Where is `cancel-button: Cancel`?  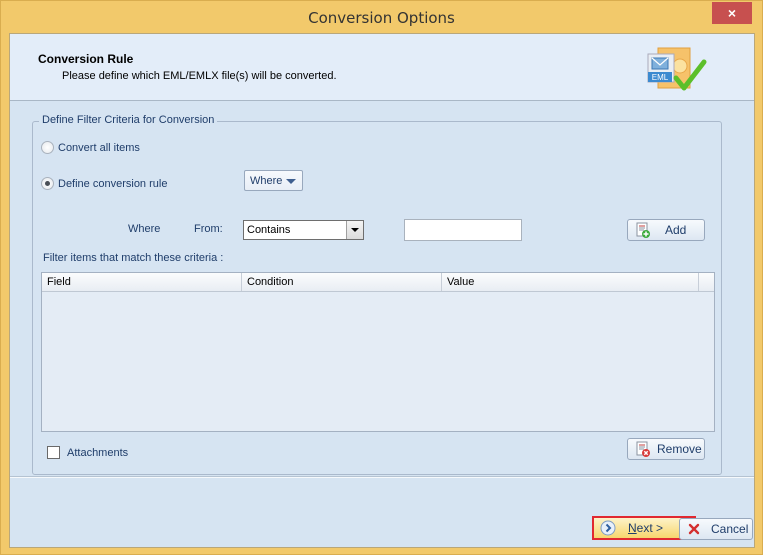
cancel-button: Cancel is located at coordinates (716, 529).